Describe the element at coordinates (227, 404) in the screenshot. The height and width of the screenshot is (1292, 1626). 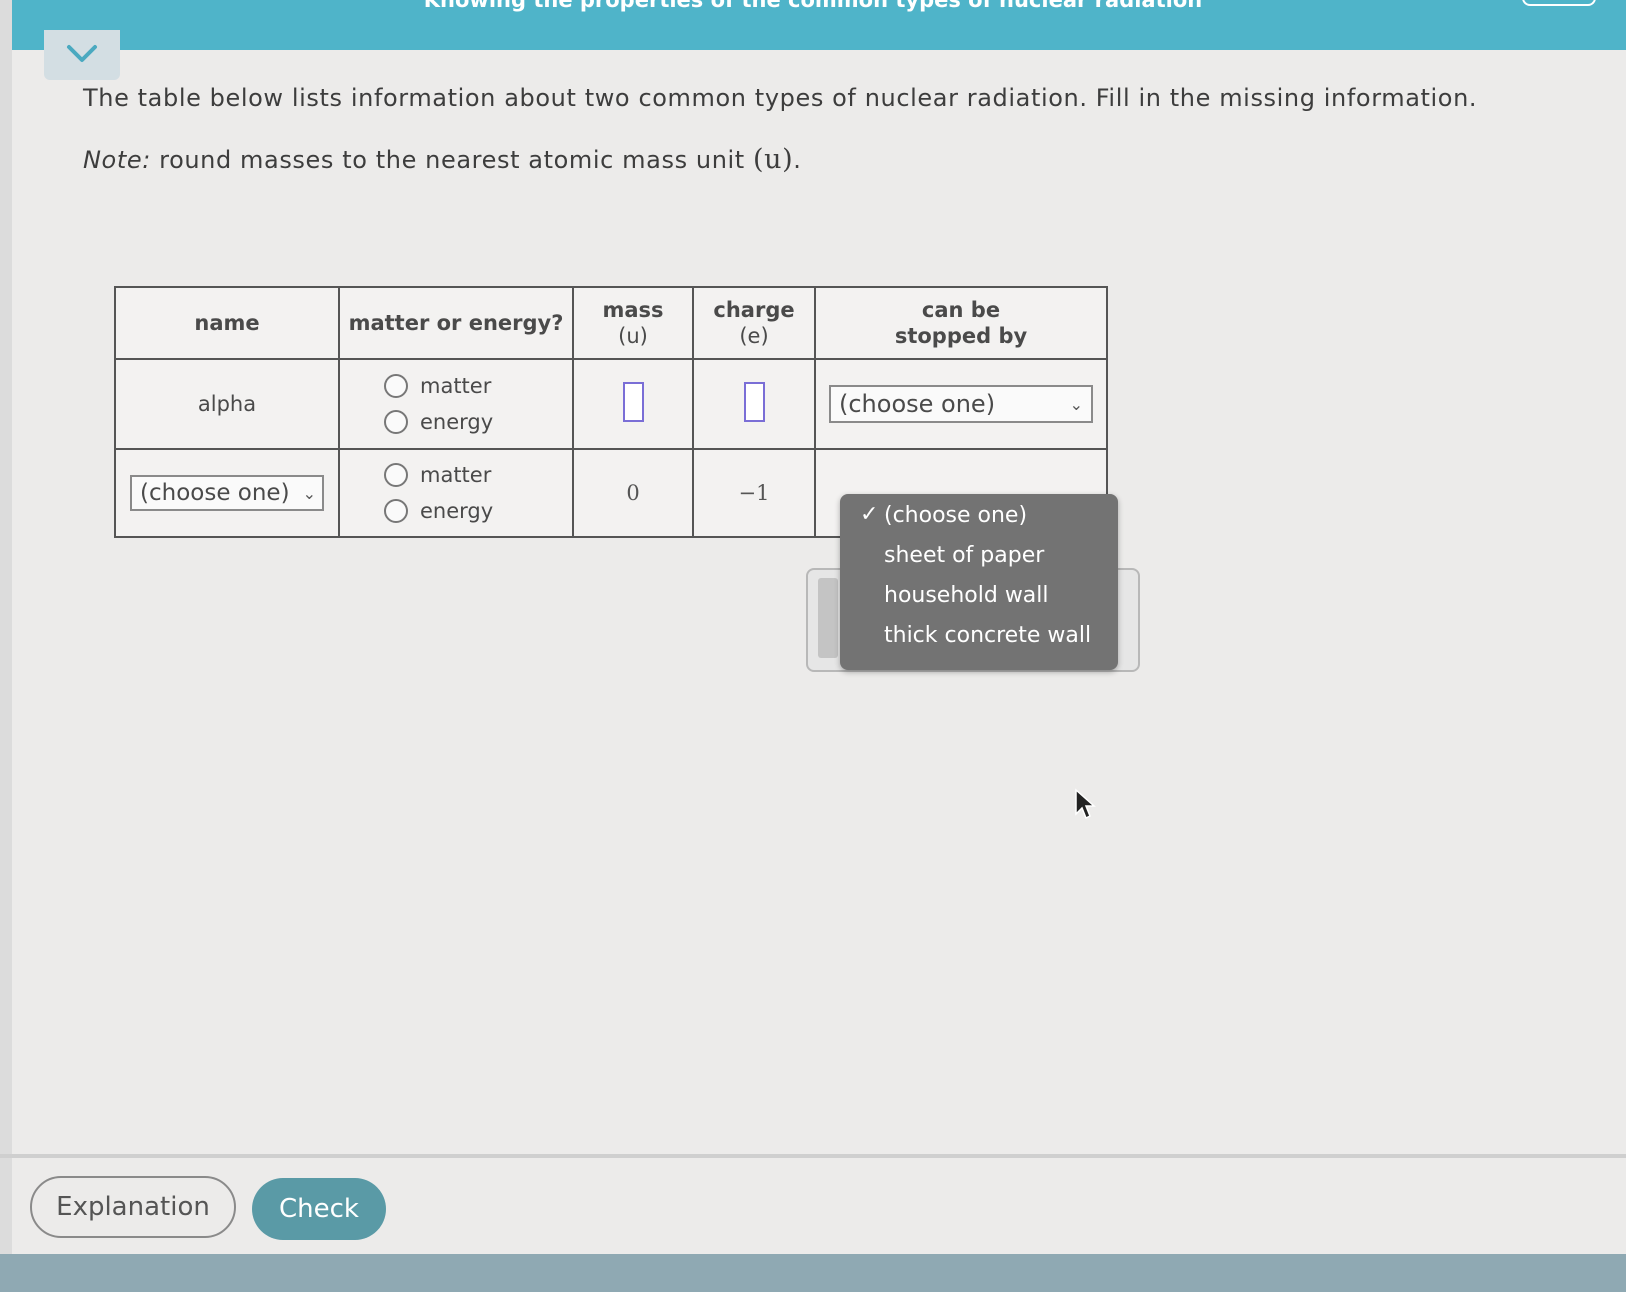
I see `row1-name: alpha` at that location.